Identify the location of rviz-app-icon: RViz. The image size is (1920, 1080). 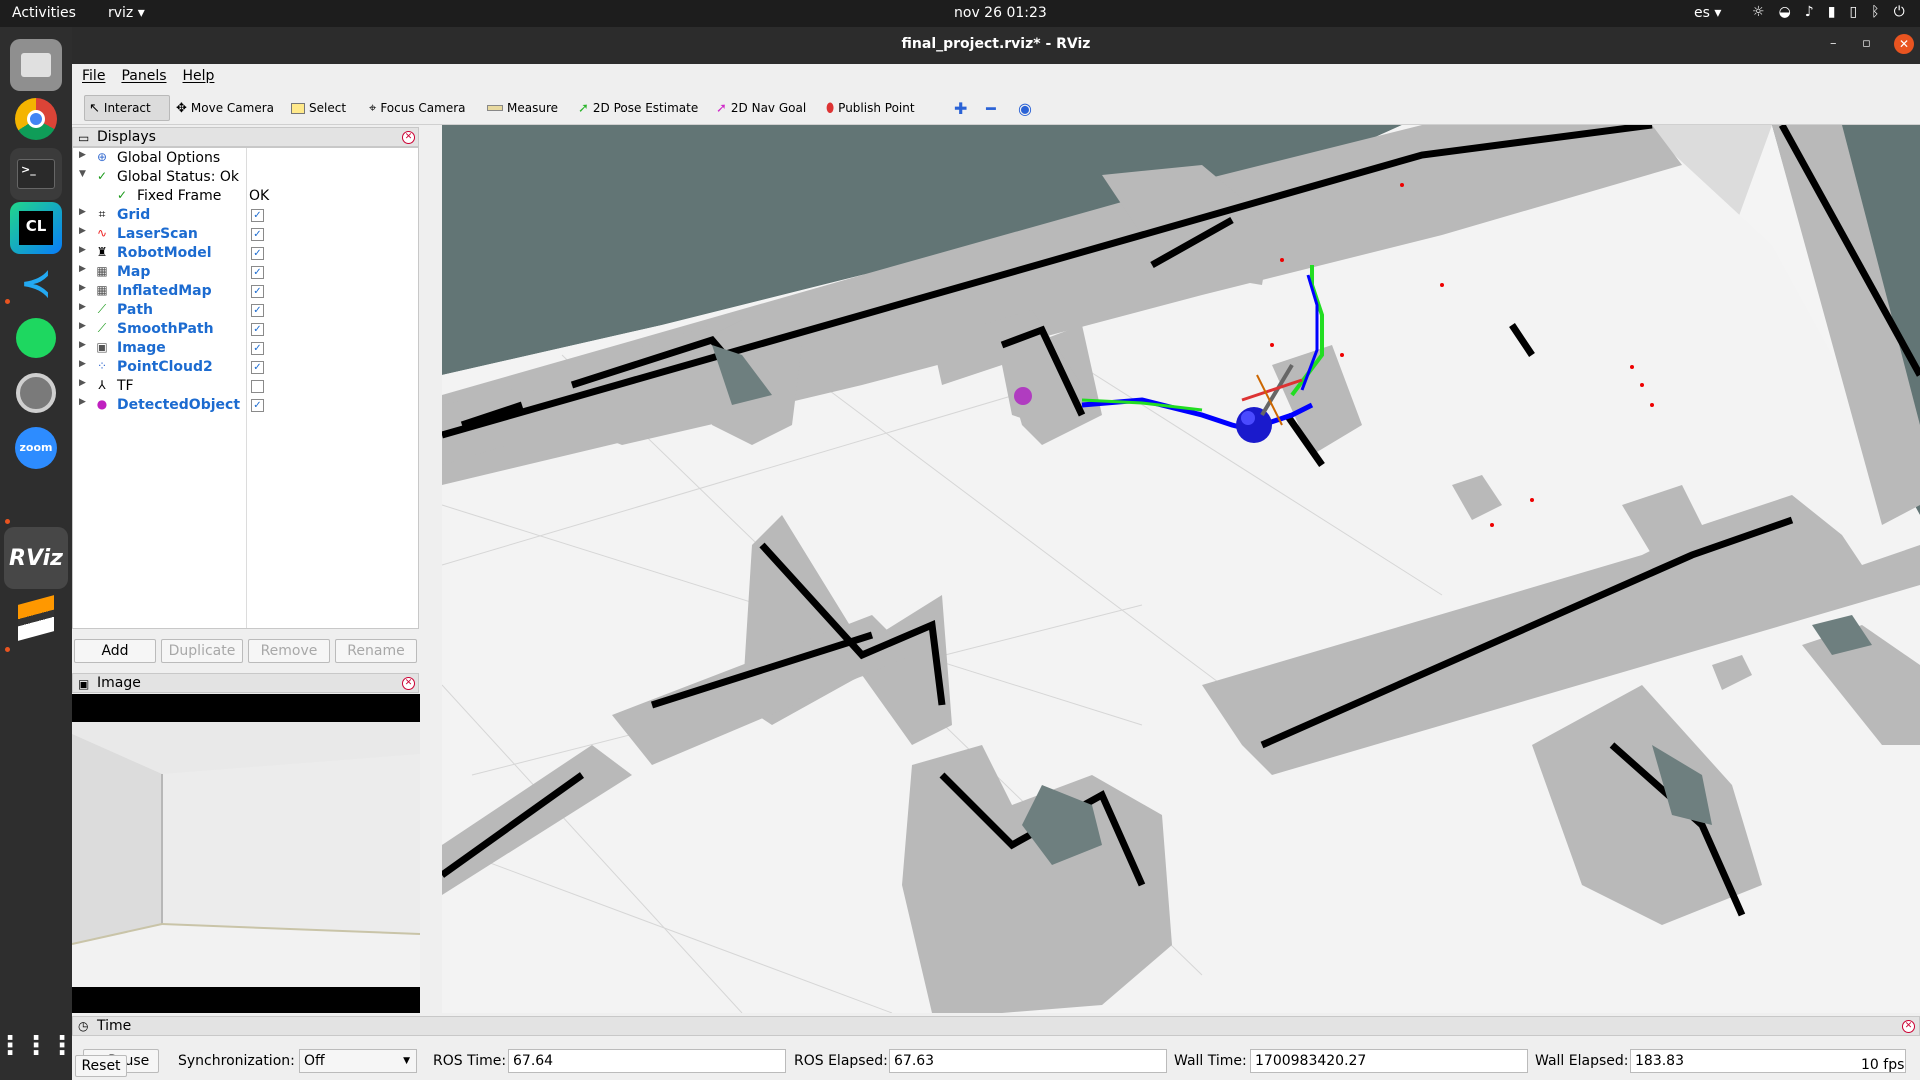
(36, 558).